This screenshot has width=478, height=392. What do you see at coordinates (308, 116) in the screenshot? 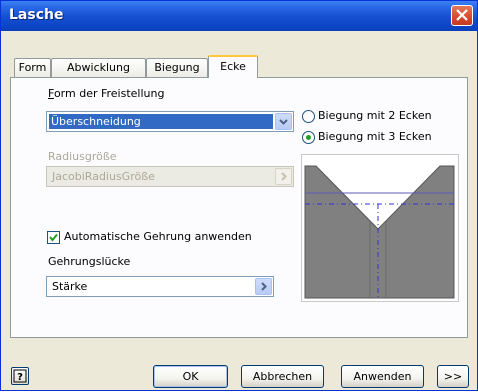
I see `radio-two-corners` at bounding box center [308, 116].